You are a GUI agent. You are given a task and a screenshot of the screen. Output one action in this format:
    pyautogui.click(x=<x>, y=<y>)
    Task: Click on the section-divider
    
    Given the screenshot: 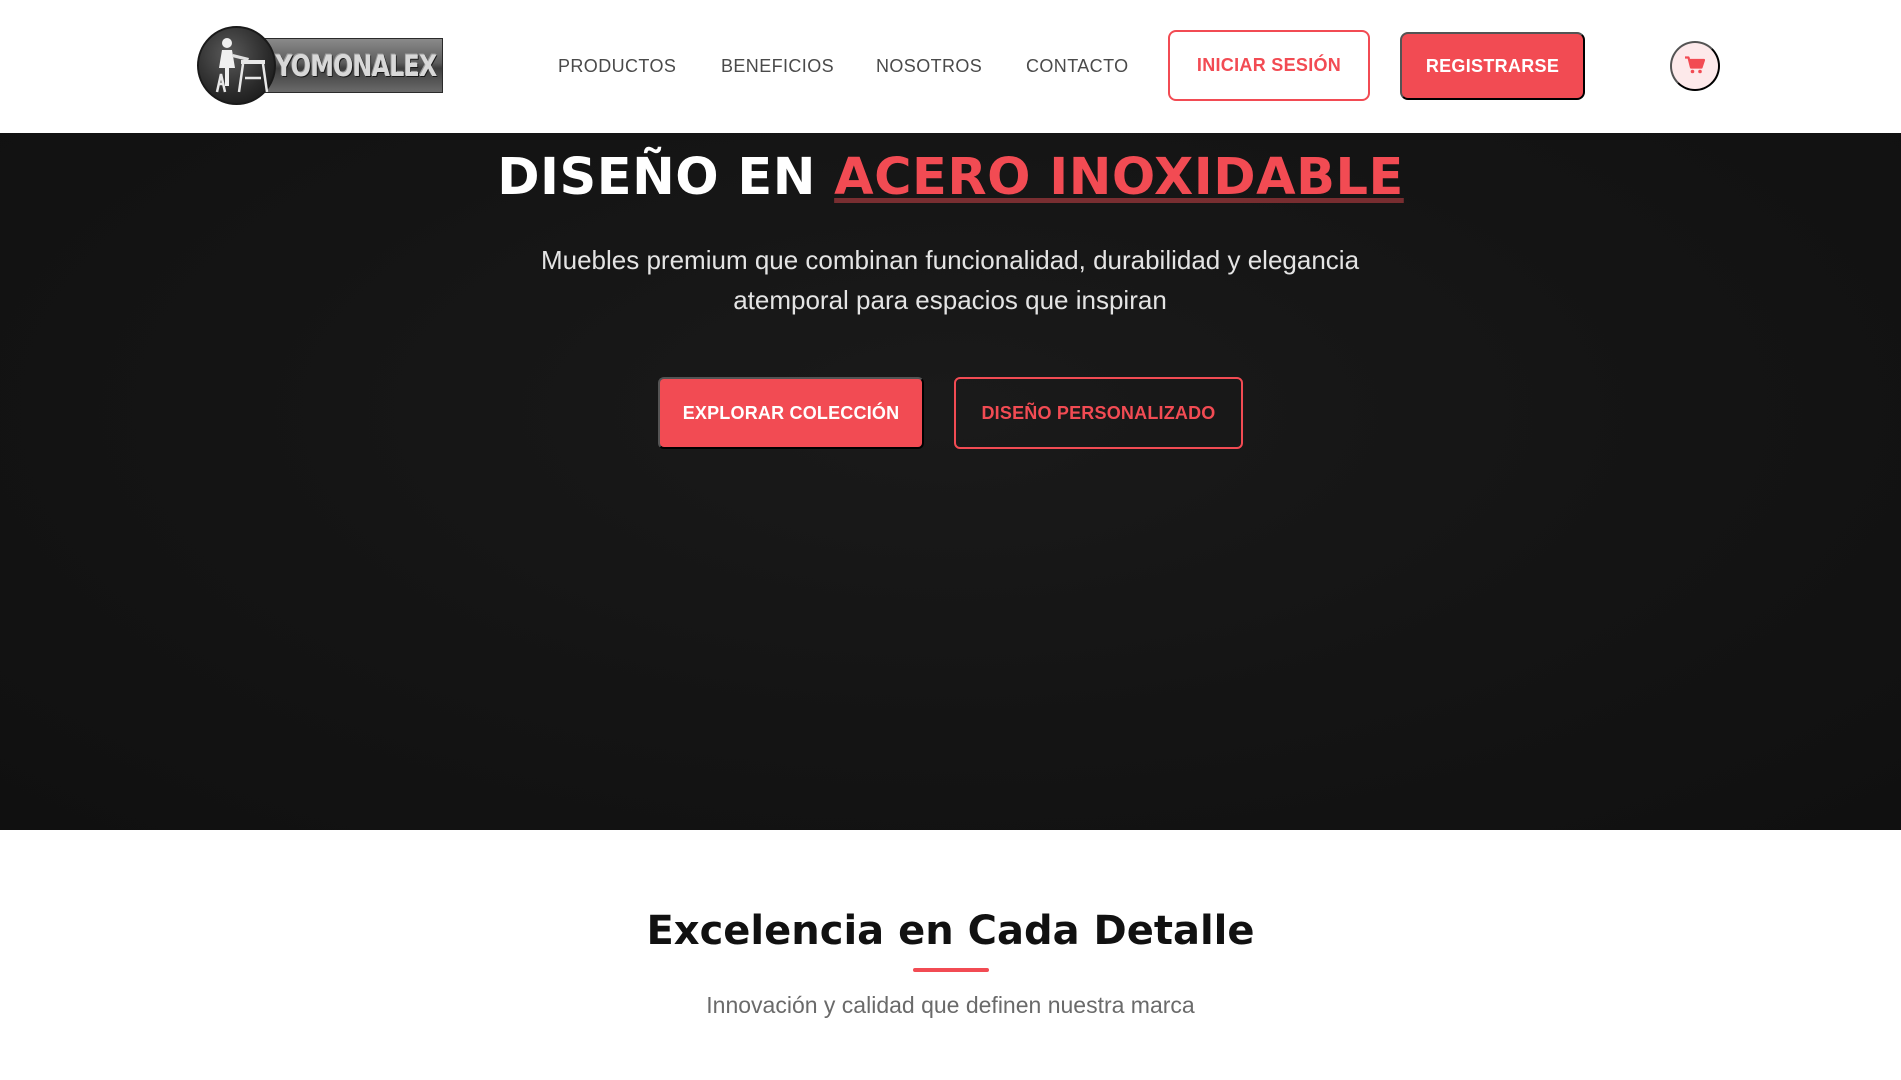 What is the action you would take?
    pyautogui.click(x=951, y=970)
    